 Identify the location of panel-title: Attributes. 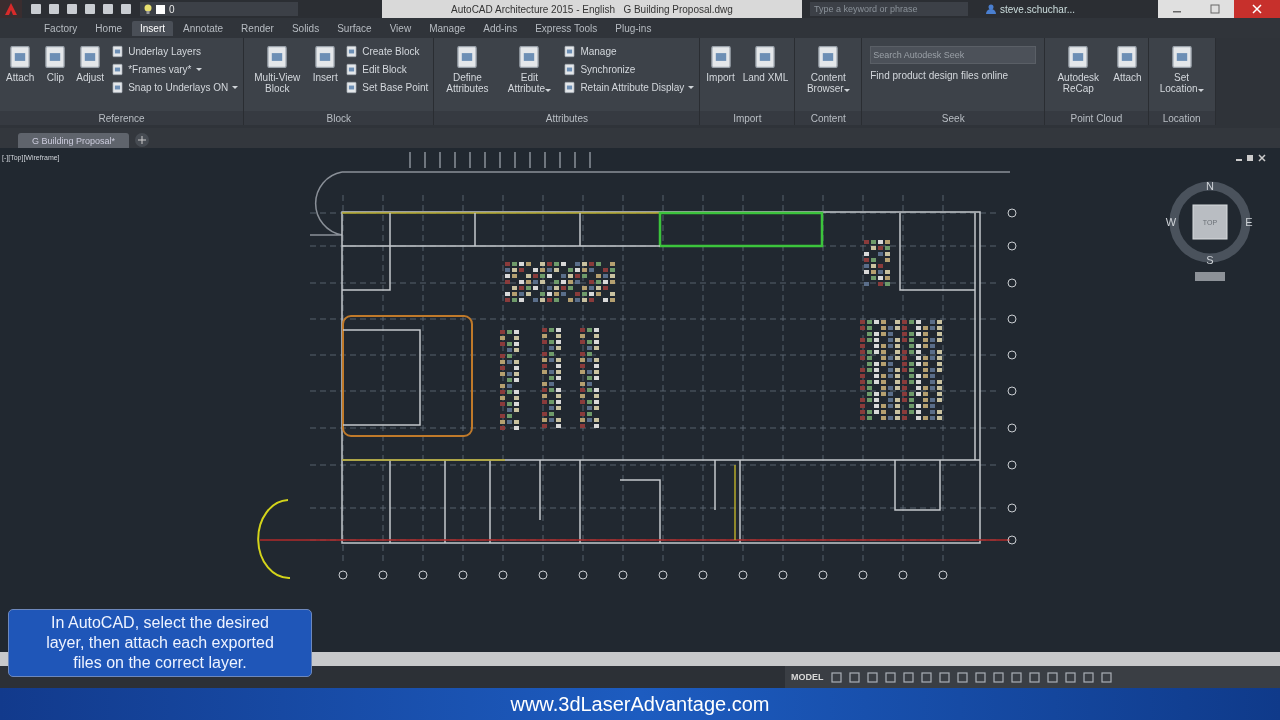
(567, 118).